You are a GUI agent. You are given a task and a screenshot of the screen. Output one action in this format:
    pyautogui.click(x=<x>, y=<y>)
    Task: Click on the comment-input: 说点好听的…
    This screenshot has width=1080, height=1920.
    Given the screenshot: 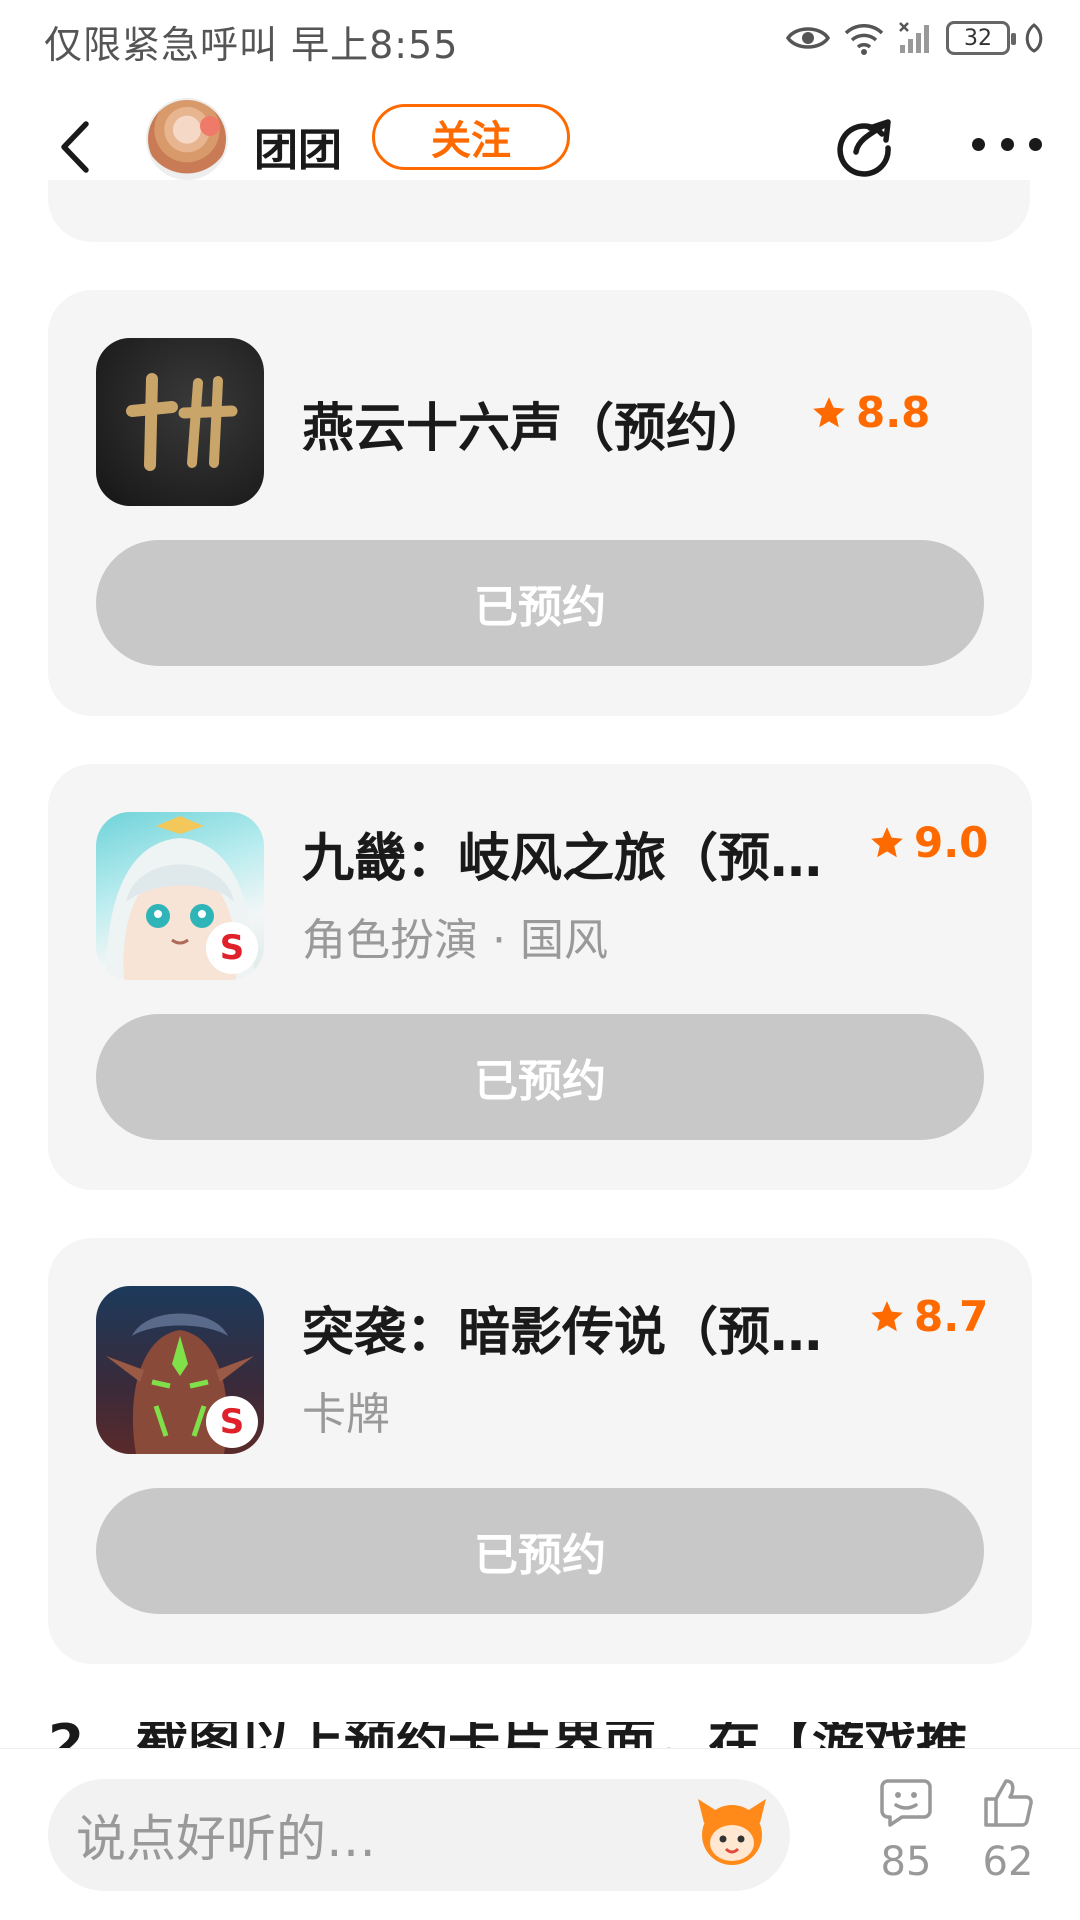 What is the action you would take?
    pyautogui.click(x=419, y=1835)
    